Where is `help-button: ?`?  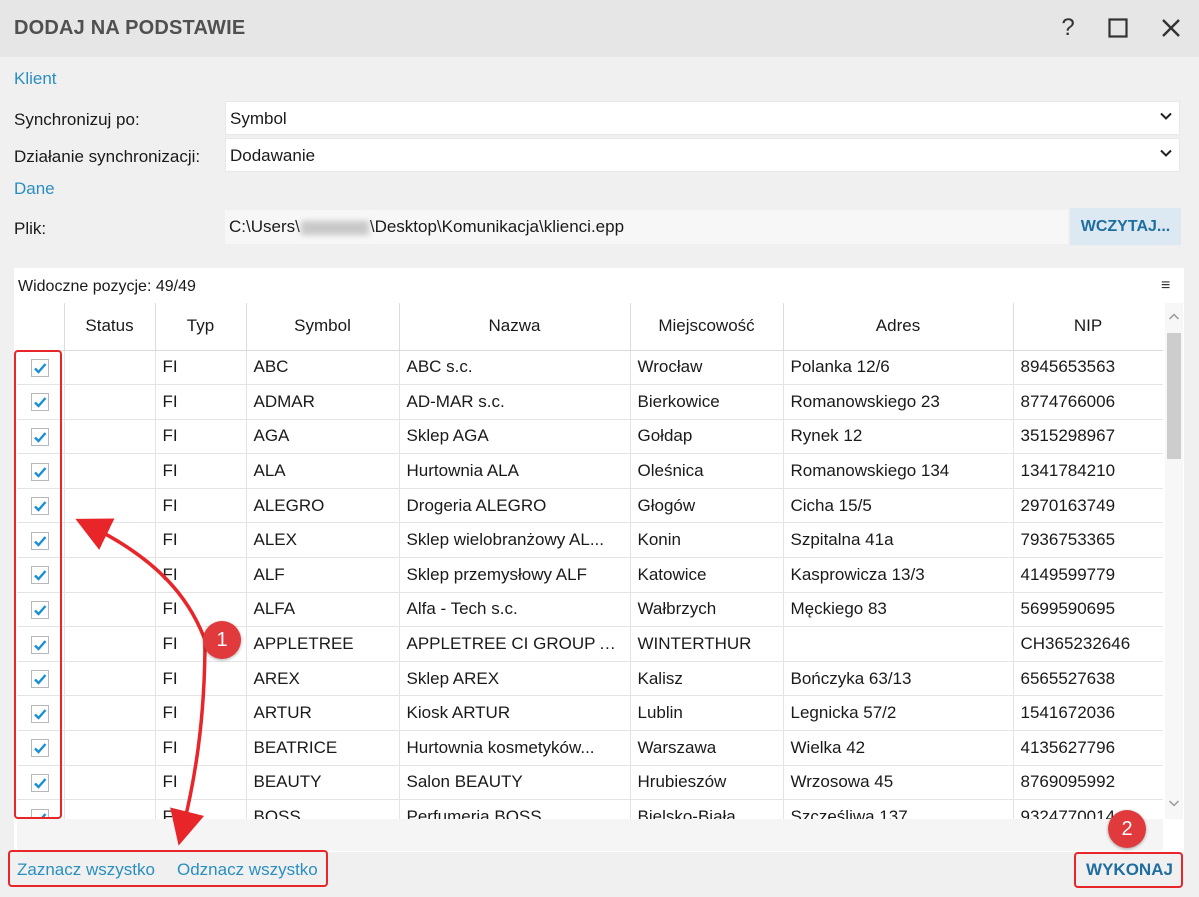
help-button: ? is located at coordinates (1068, 28).